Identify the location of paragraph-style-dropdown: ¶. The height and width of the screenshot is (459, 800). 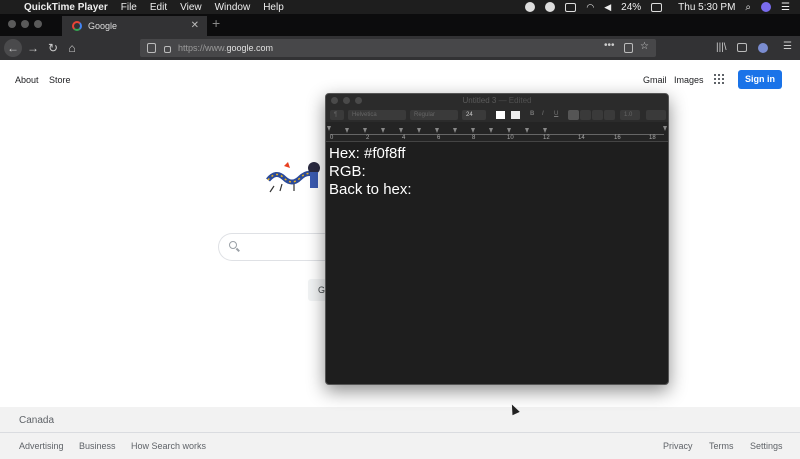
(337, 115).